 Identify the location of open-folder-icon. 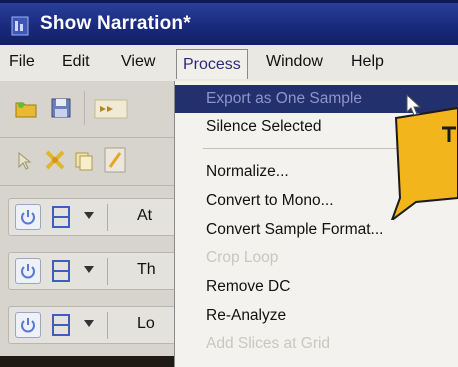
(26, 108).